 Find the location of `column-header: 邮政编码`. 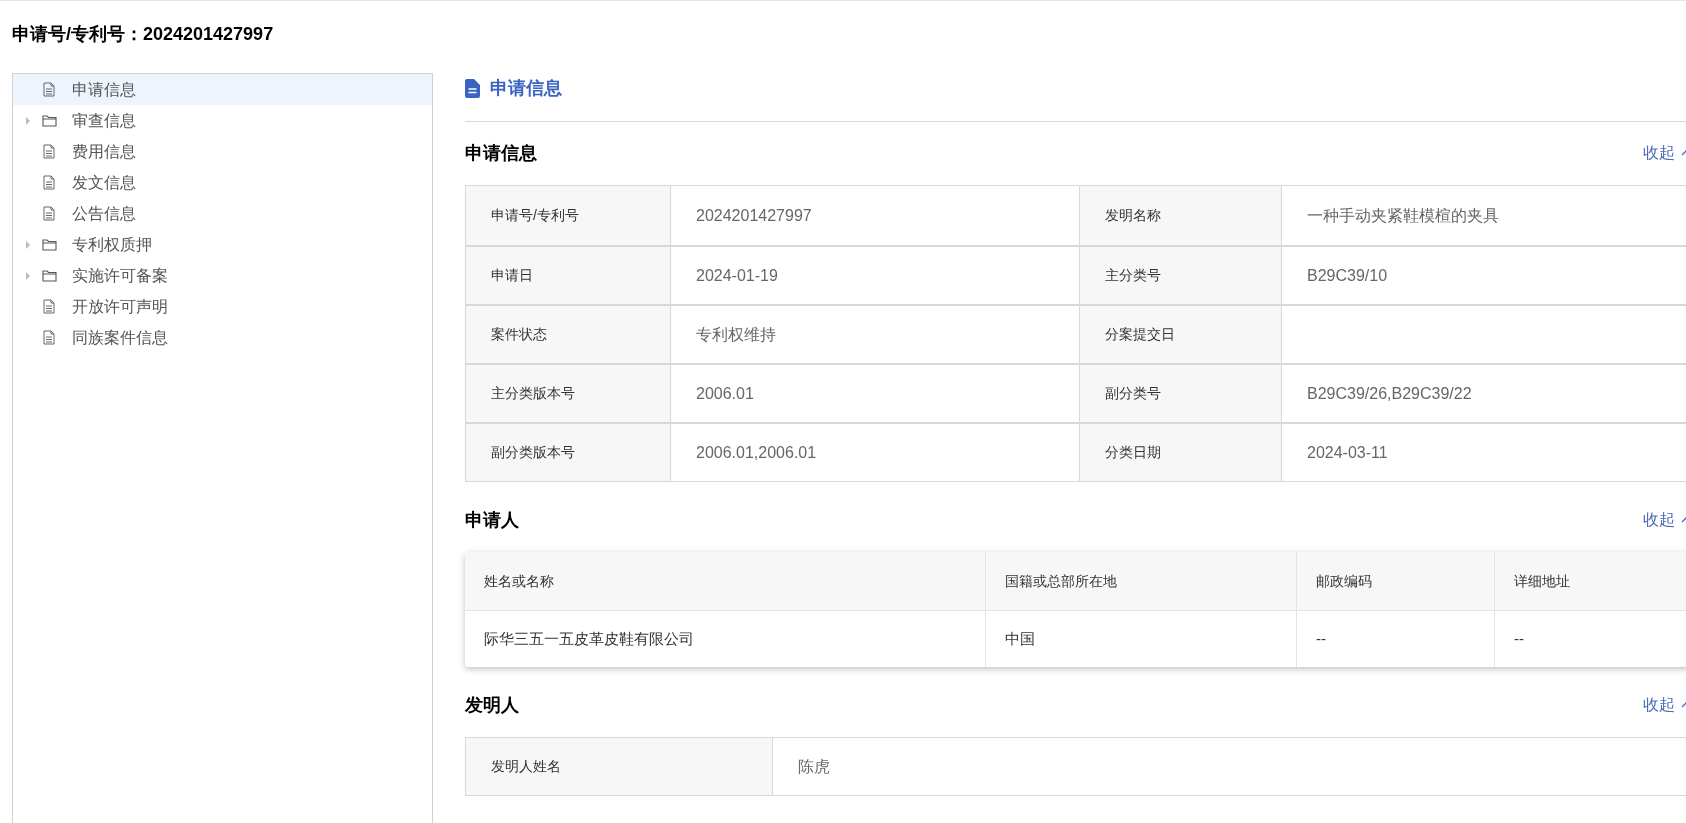

column-header: 邮政编码 is located at coordinates (1395, 581).